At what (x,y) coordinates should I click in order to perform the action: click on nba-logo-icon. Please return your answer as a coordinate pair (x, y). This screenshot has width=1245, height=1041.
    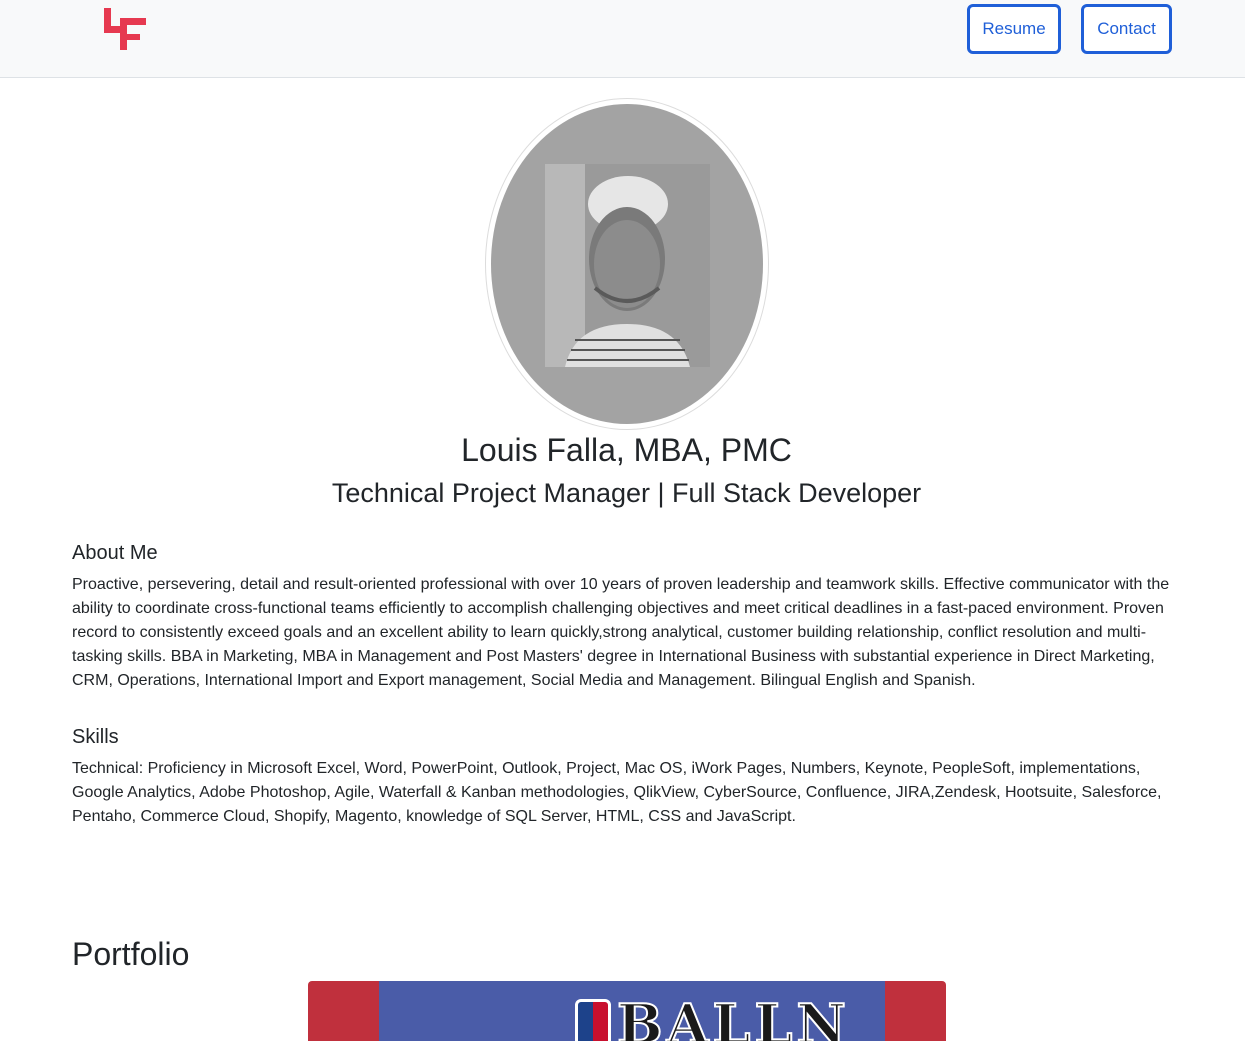
    Looking at the image, I should click on (593, 1020).